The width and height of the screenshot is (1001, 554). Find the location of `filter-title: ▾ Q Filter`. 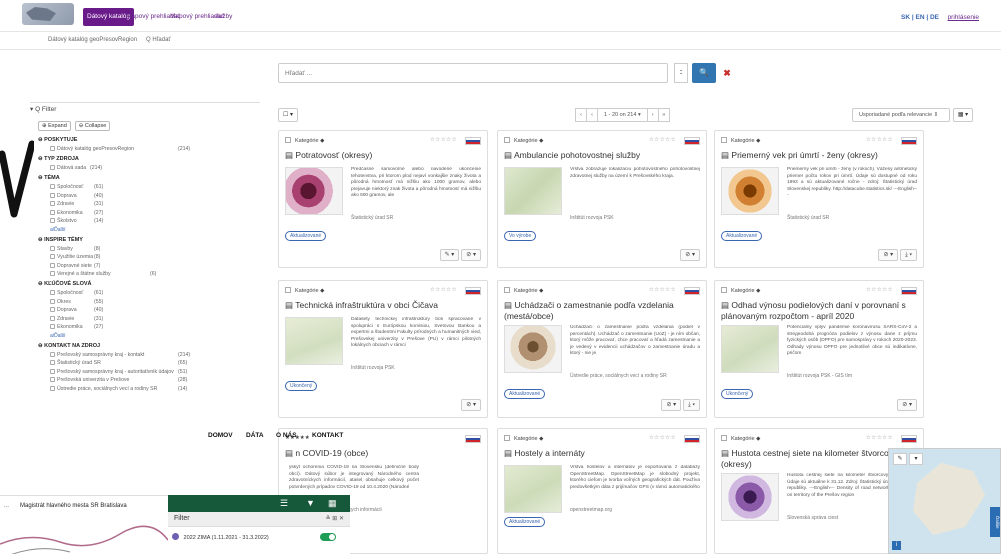

filter-title: ▾ Q Filter is located at coordinates (145, 110).